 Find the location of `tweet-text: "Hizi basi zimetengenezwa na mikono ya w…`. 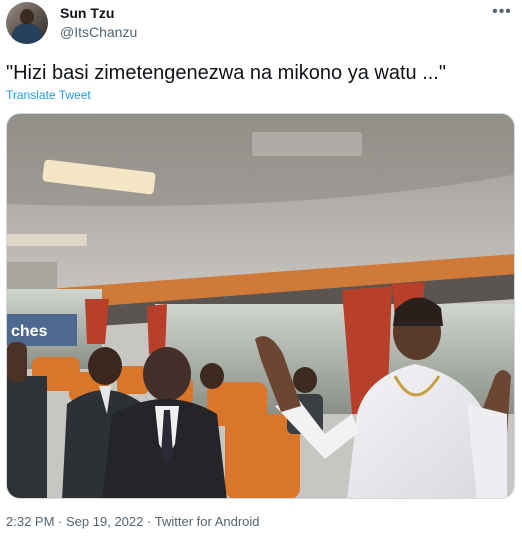

tweet-text: "Hizi basi zimetengenezwa na mikono ya w… is located at coordinates (226, 73).